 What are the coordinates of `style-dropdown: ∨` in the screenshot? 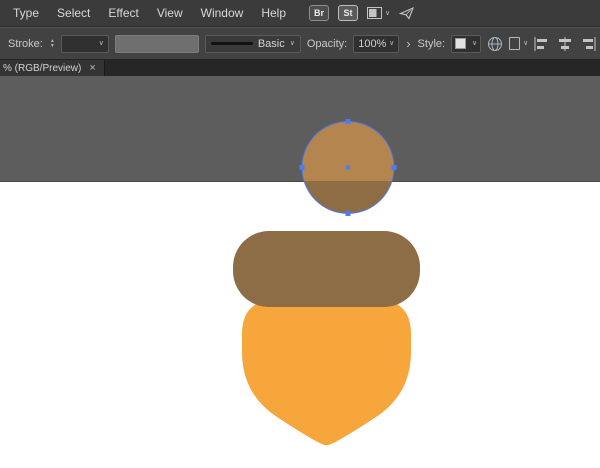 It's located at (466, 43).